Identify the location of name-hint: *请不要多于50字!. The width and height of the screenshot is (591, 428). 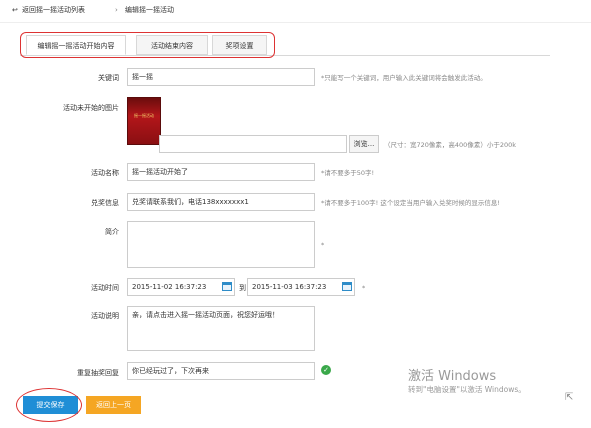
(348, 173).